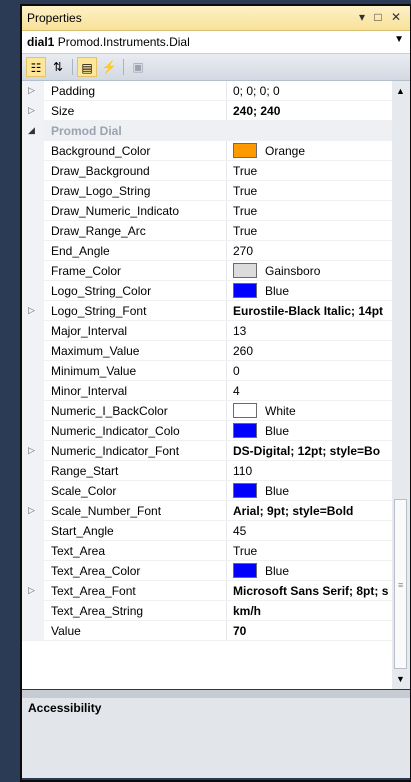 This screenshot has width=411, height=782. I want to click on property-row: ▷ Scale_Number_Font Arial; 9pt; style=Bold, so click(207, 511).